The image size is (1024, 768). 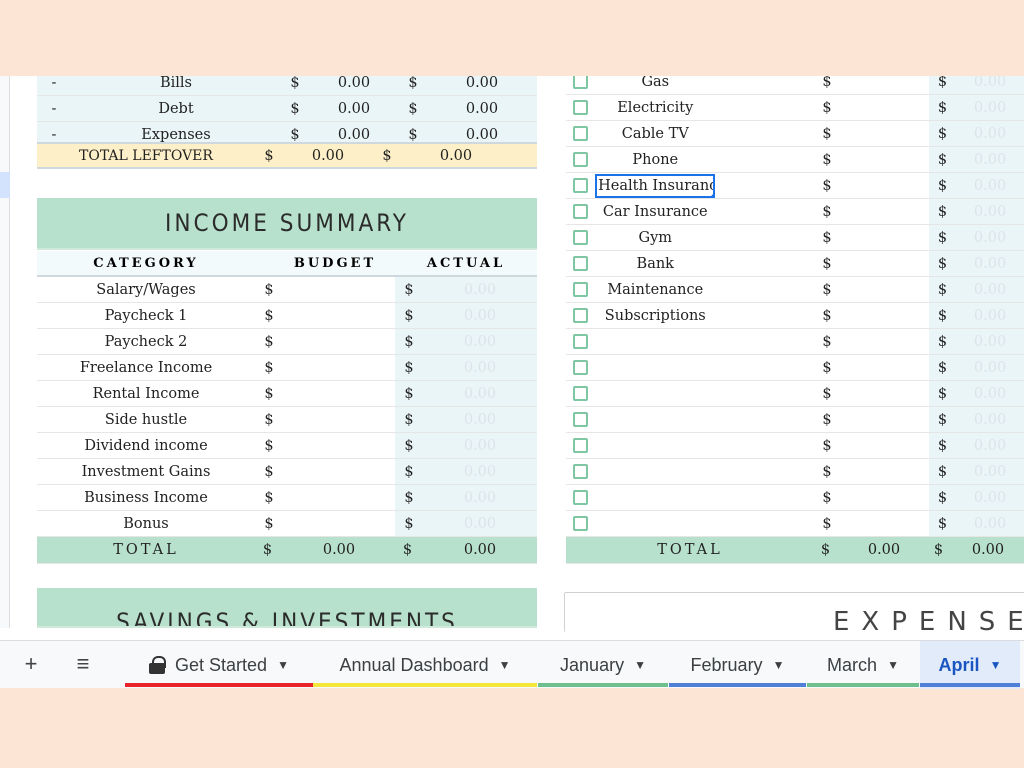 I want to click on income-row: Dividend income $ $0.00, so click(x=287, y=446).